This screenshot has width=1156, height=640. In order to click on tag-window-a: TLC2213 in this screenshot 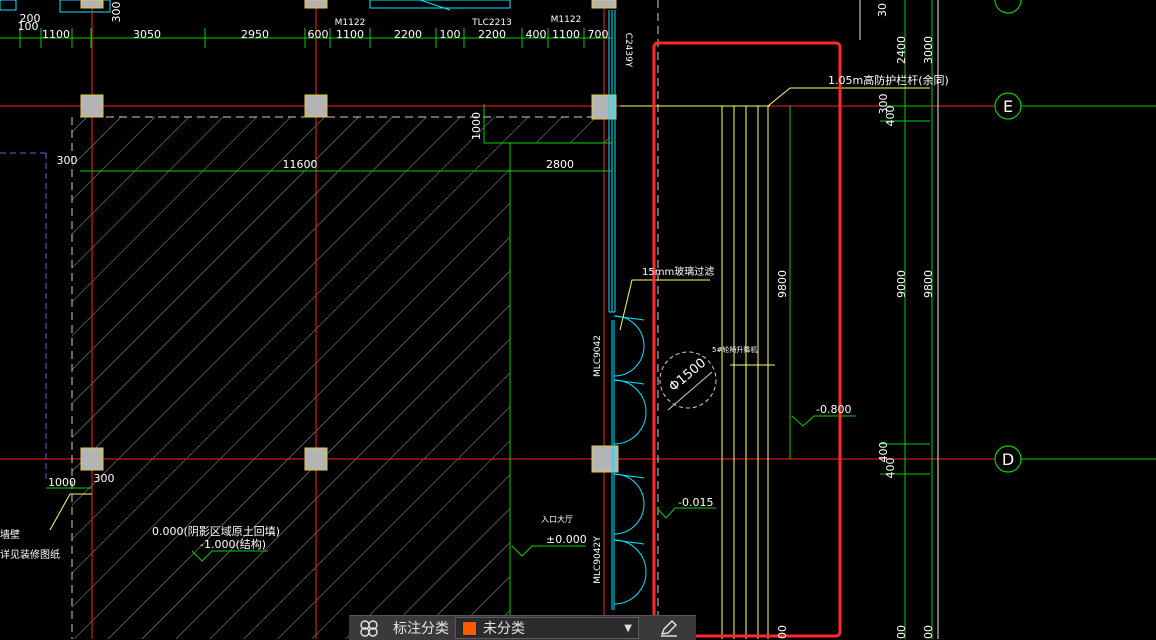, I will do `click(491, 23)`.